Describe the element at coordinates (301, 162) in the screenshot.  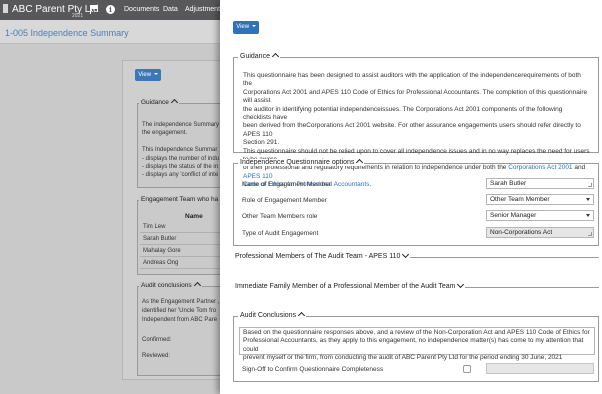
I see `questionnaire-options-legend: Independence Questionnaire options` at that location.